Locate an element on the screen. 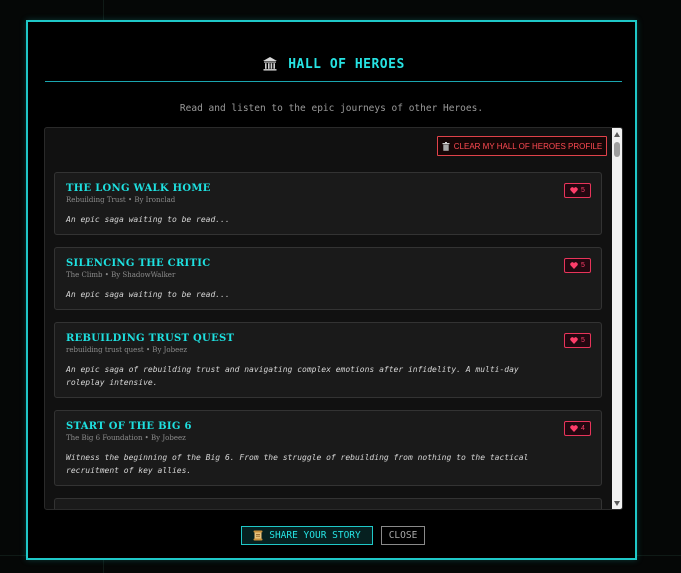 This screenshot has width=681, height=573. share-story-button: SHARE YOUR STORY is located at coordinates (307, 535).